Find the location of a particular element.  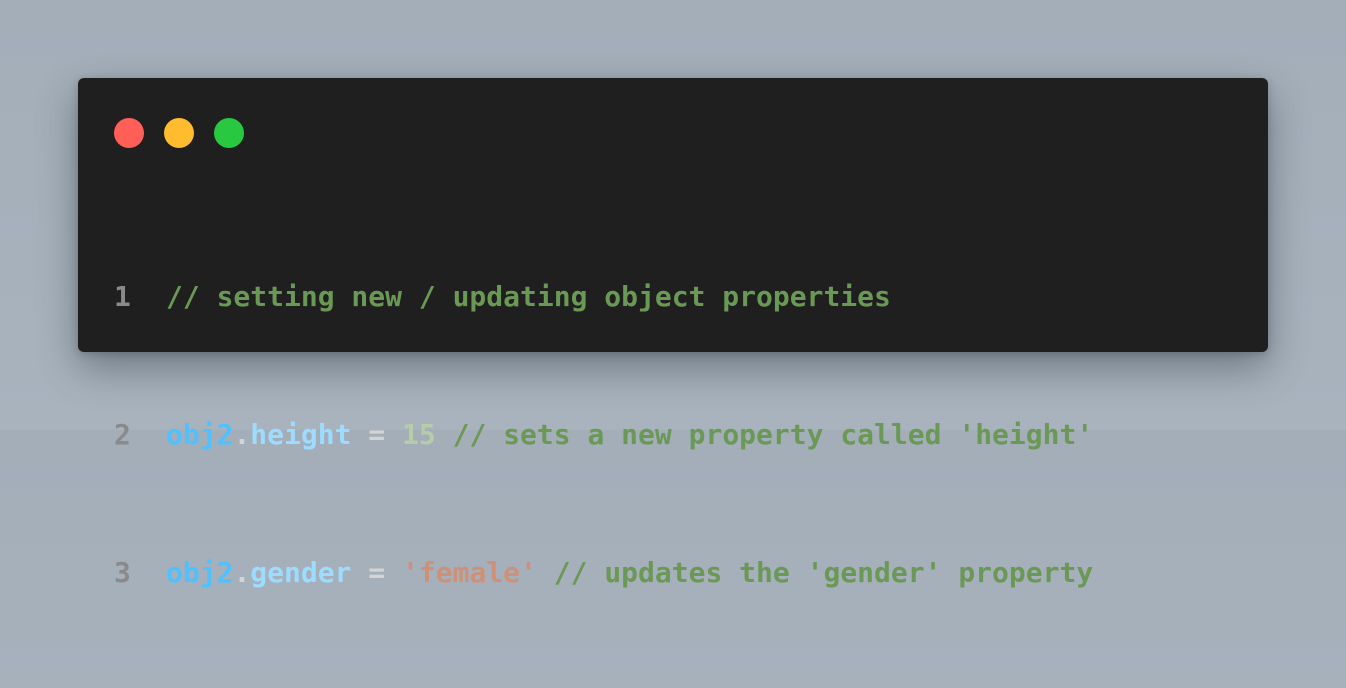

code-property: height is located at coordinates (301, 434).